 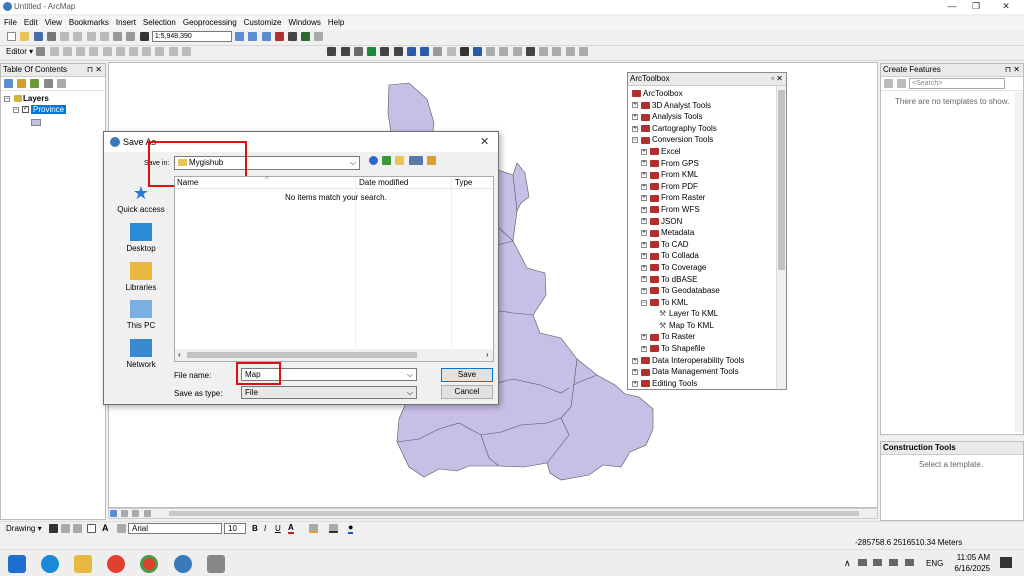 I want to click on toc-options-icon, so click(x=61, y=84).